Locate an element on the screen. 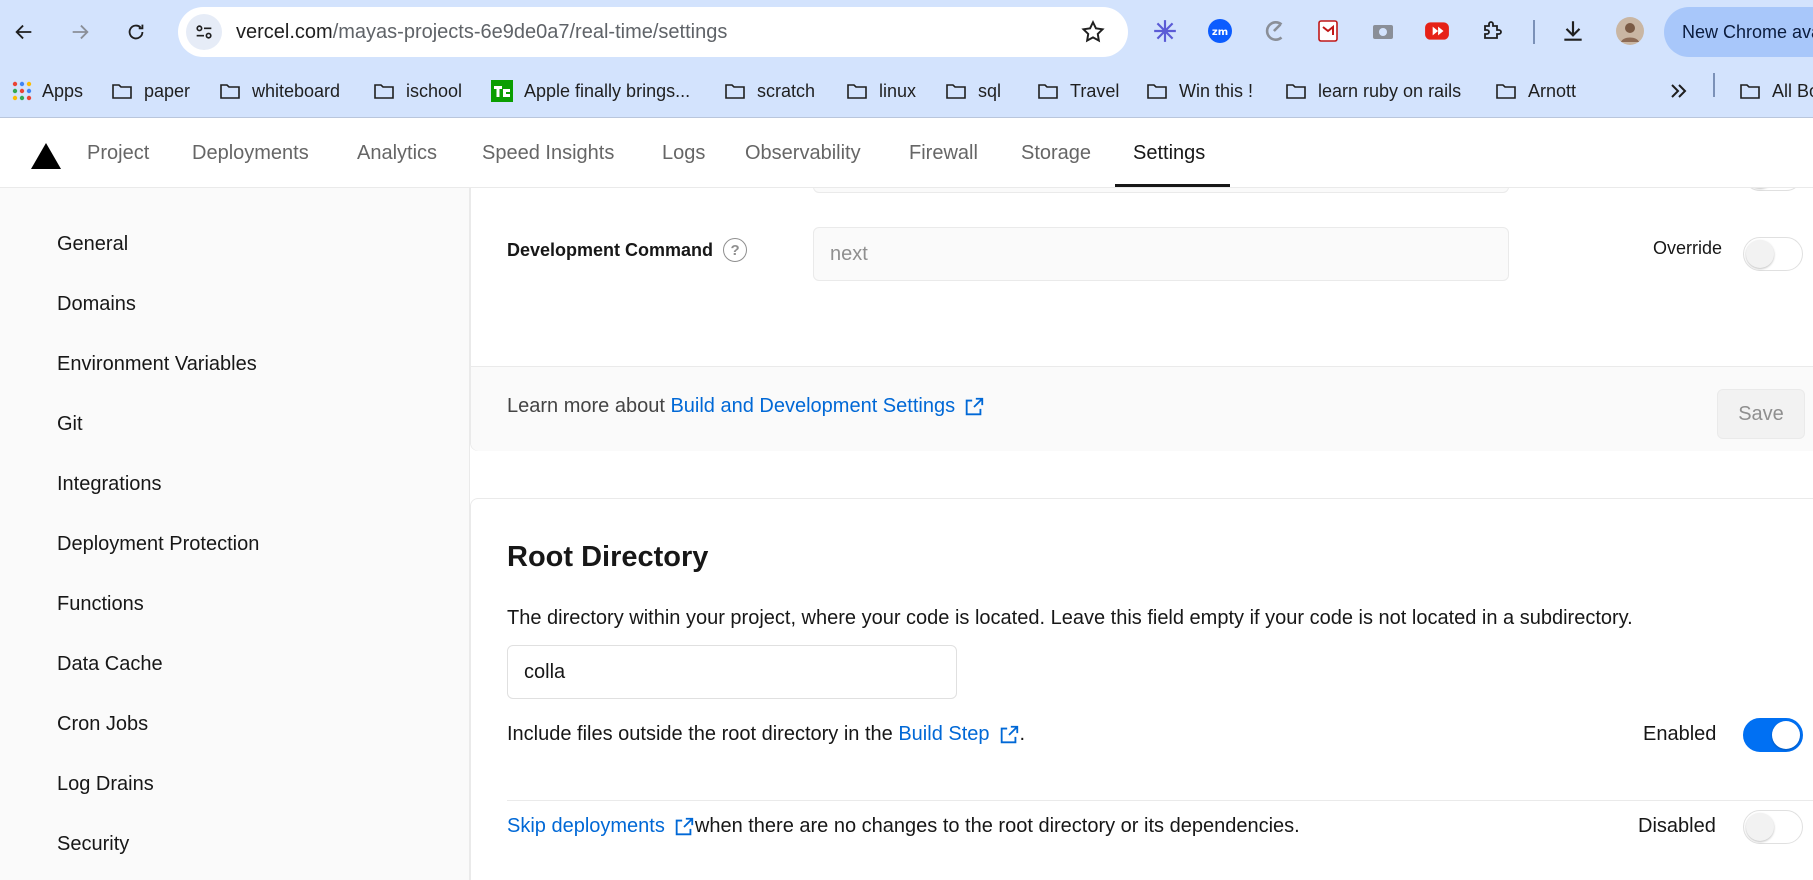 This screenshot has height=880, width=1813. toolbar-separator is located at coordinates (1534, 32).